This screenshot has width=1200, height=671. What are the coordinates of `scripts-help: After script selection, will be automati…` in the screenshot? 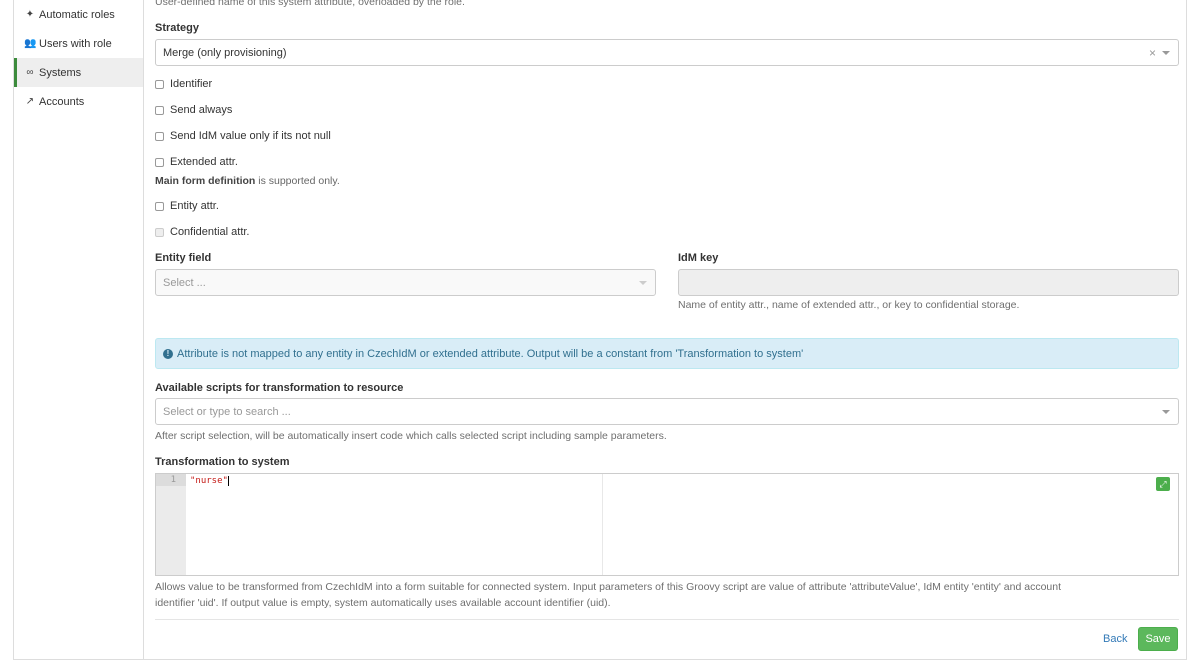 It's located at (411, 436).